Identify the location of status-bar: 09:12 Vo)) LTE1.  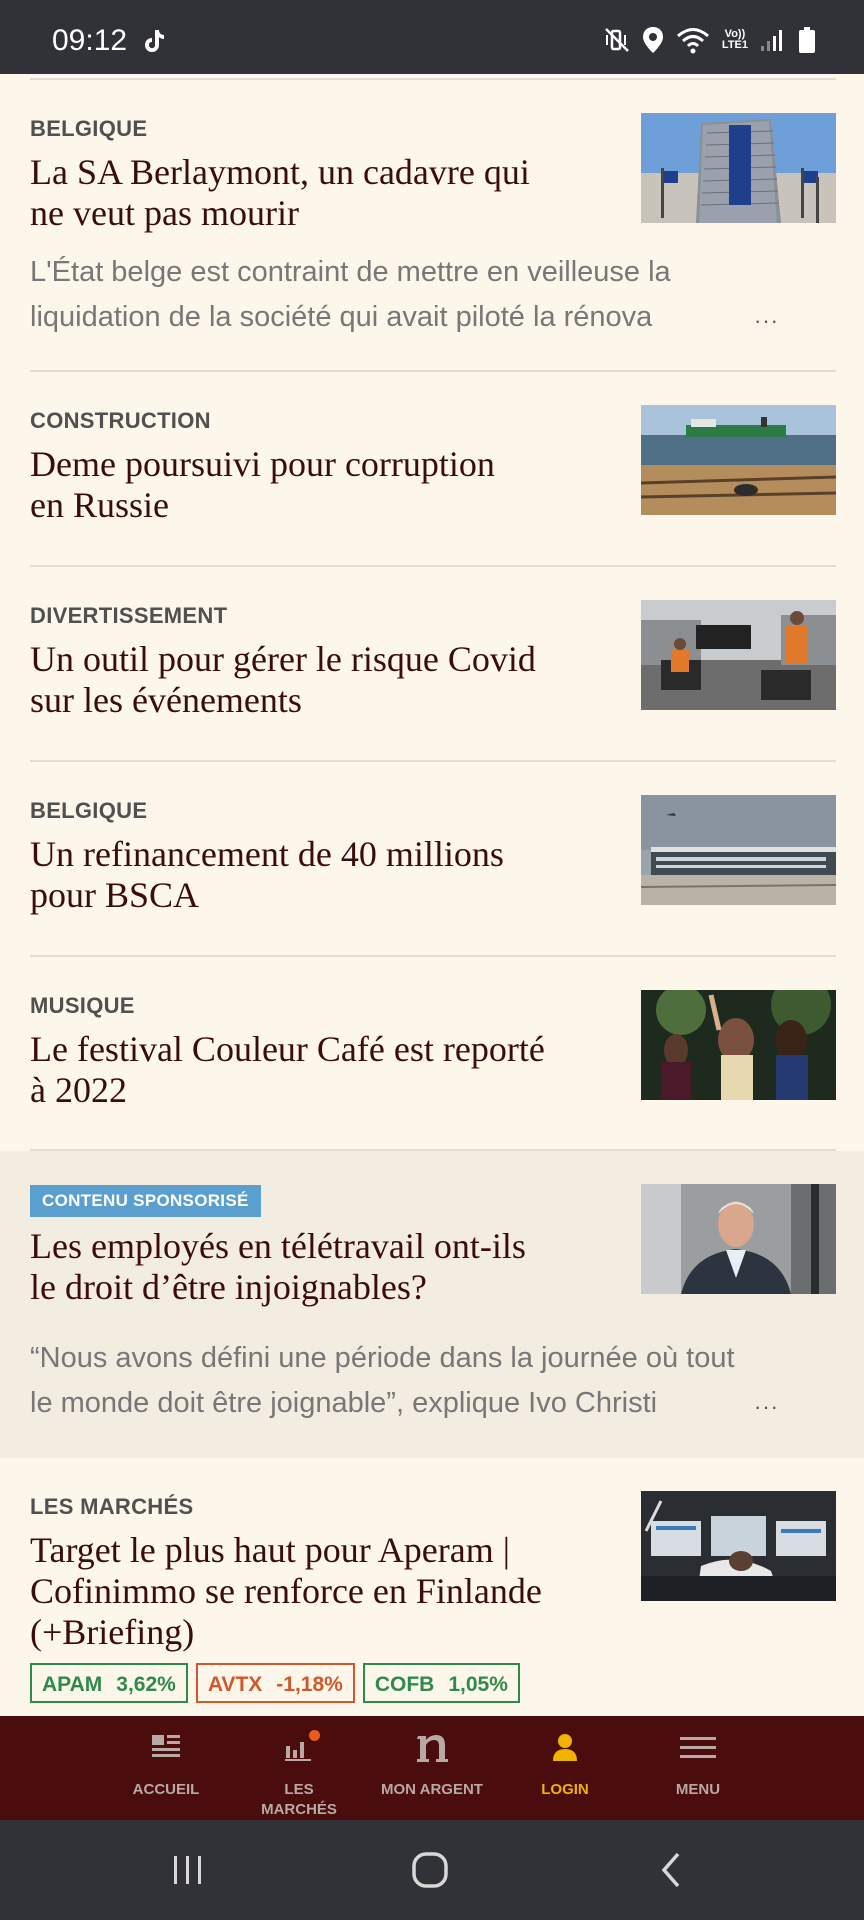
(432, 37).